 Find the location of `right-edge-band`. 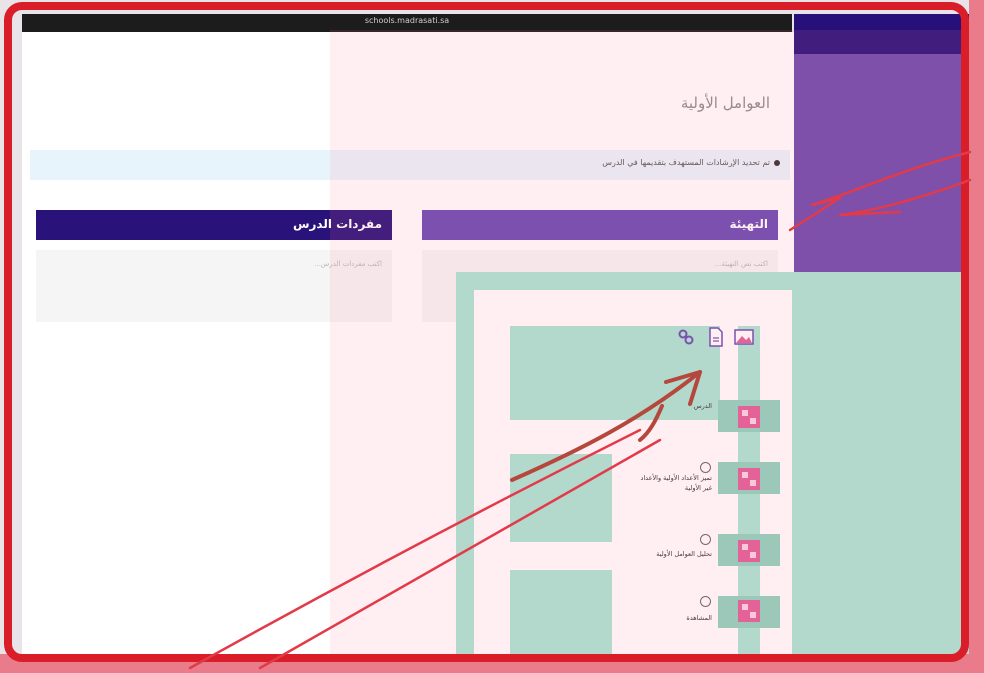

right-edge-band is located at coordinates (976, 336).